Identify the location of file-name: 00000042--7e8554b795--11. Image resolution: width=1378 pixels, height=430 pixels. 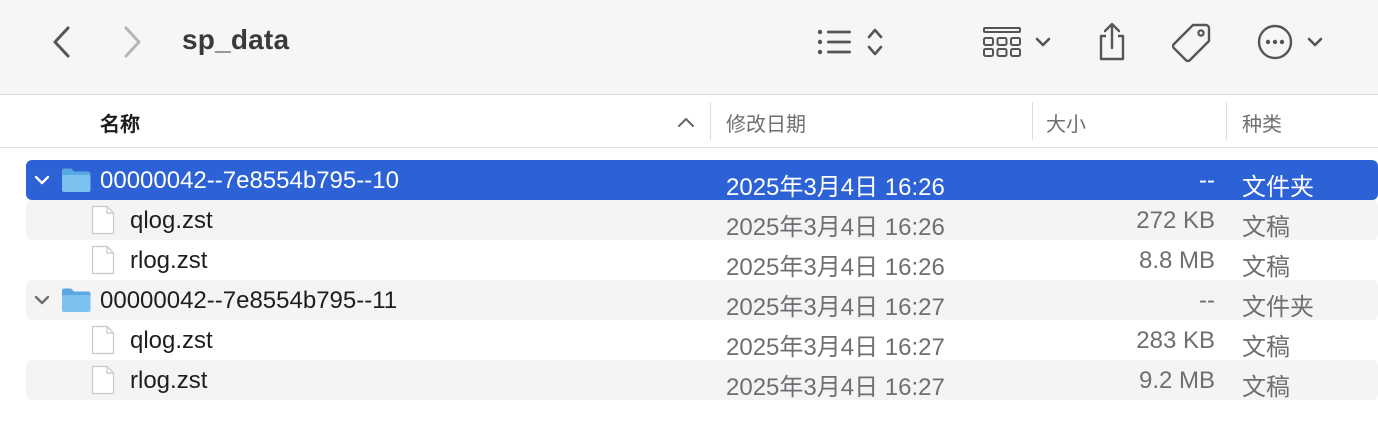
(249, 300).